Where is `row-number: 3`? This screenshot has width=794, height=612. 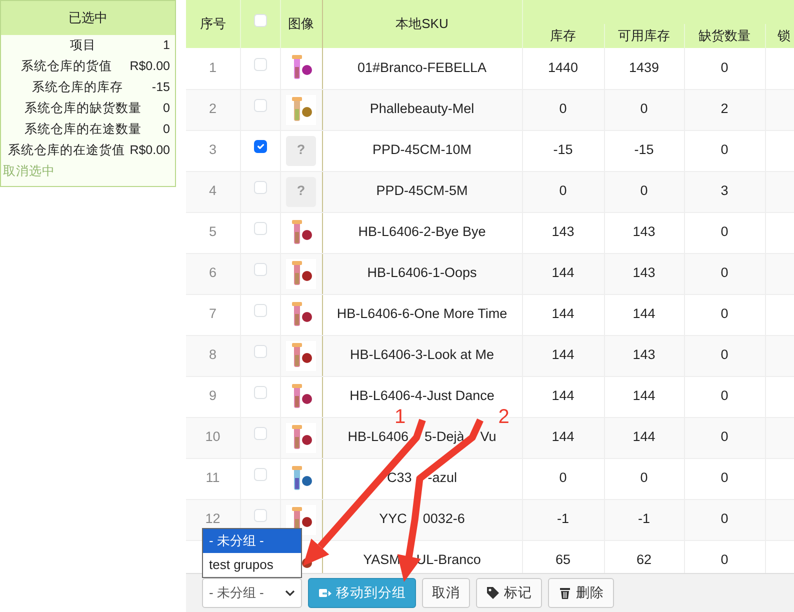
row-number: 3 is located at coordinates (212, 150).